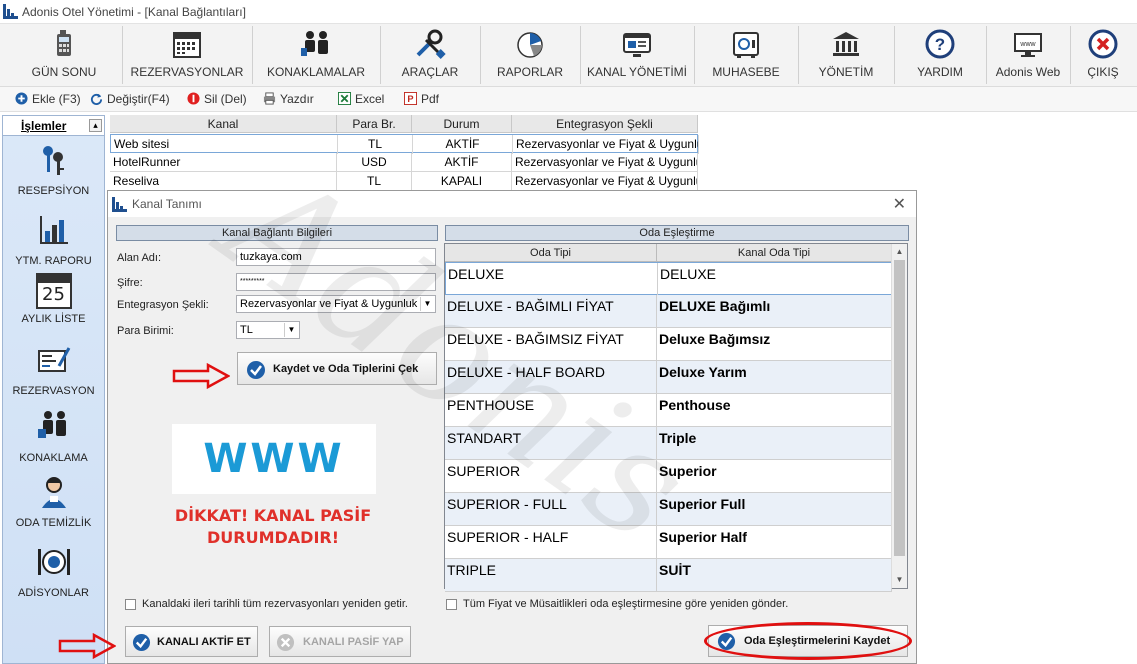 The height and width of the screenshot is (664, 1137). I want to click on pdf-button: P Pdf, so click(421, 99).